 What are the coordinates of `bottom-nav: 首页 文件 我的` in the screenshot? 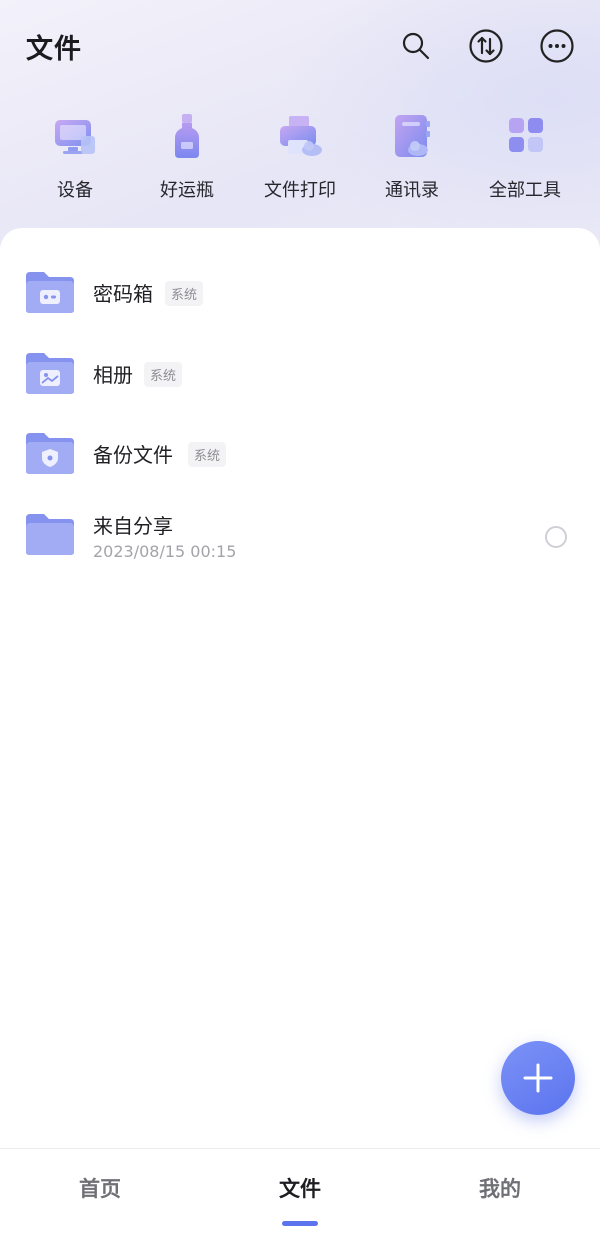 It's located at (300, 1191).